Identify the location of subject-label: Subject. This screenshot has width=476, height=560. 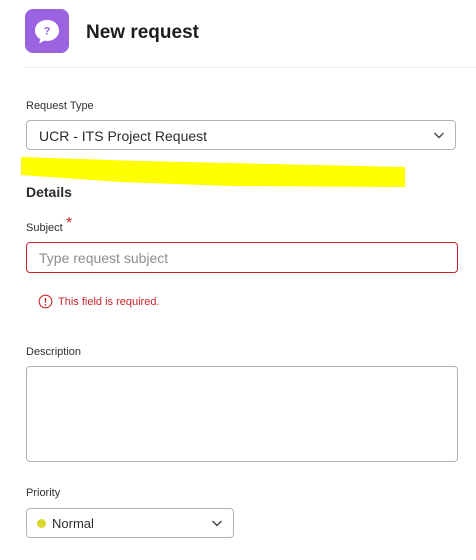
(44, 228).